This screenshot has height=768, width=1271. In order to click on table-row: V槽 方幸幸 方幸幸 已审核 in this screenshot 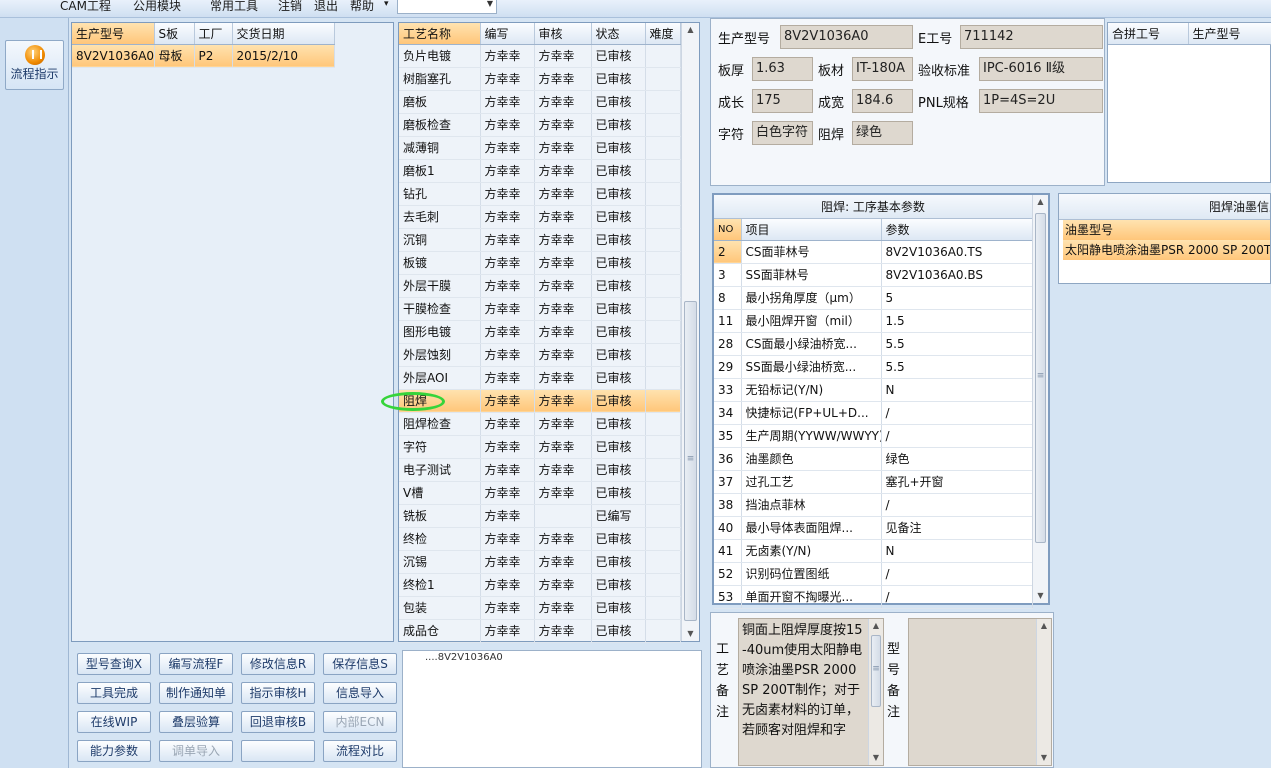, I will do `click(540, 493)`.